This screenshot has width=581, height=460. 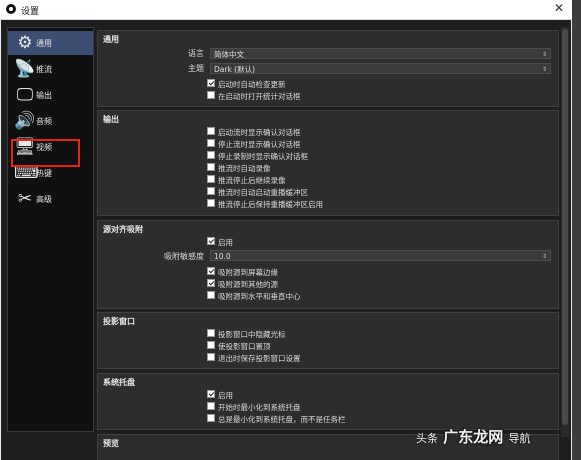 What do you see at coordinates (184, 256) in the screenshot?
I see `sensitivity-label: 吸附敏感度` at bounding box center [184, 256].